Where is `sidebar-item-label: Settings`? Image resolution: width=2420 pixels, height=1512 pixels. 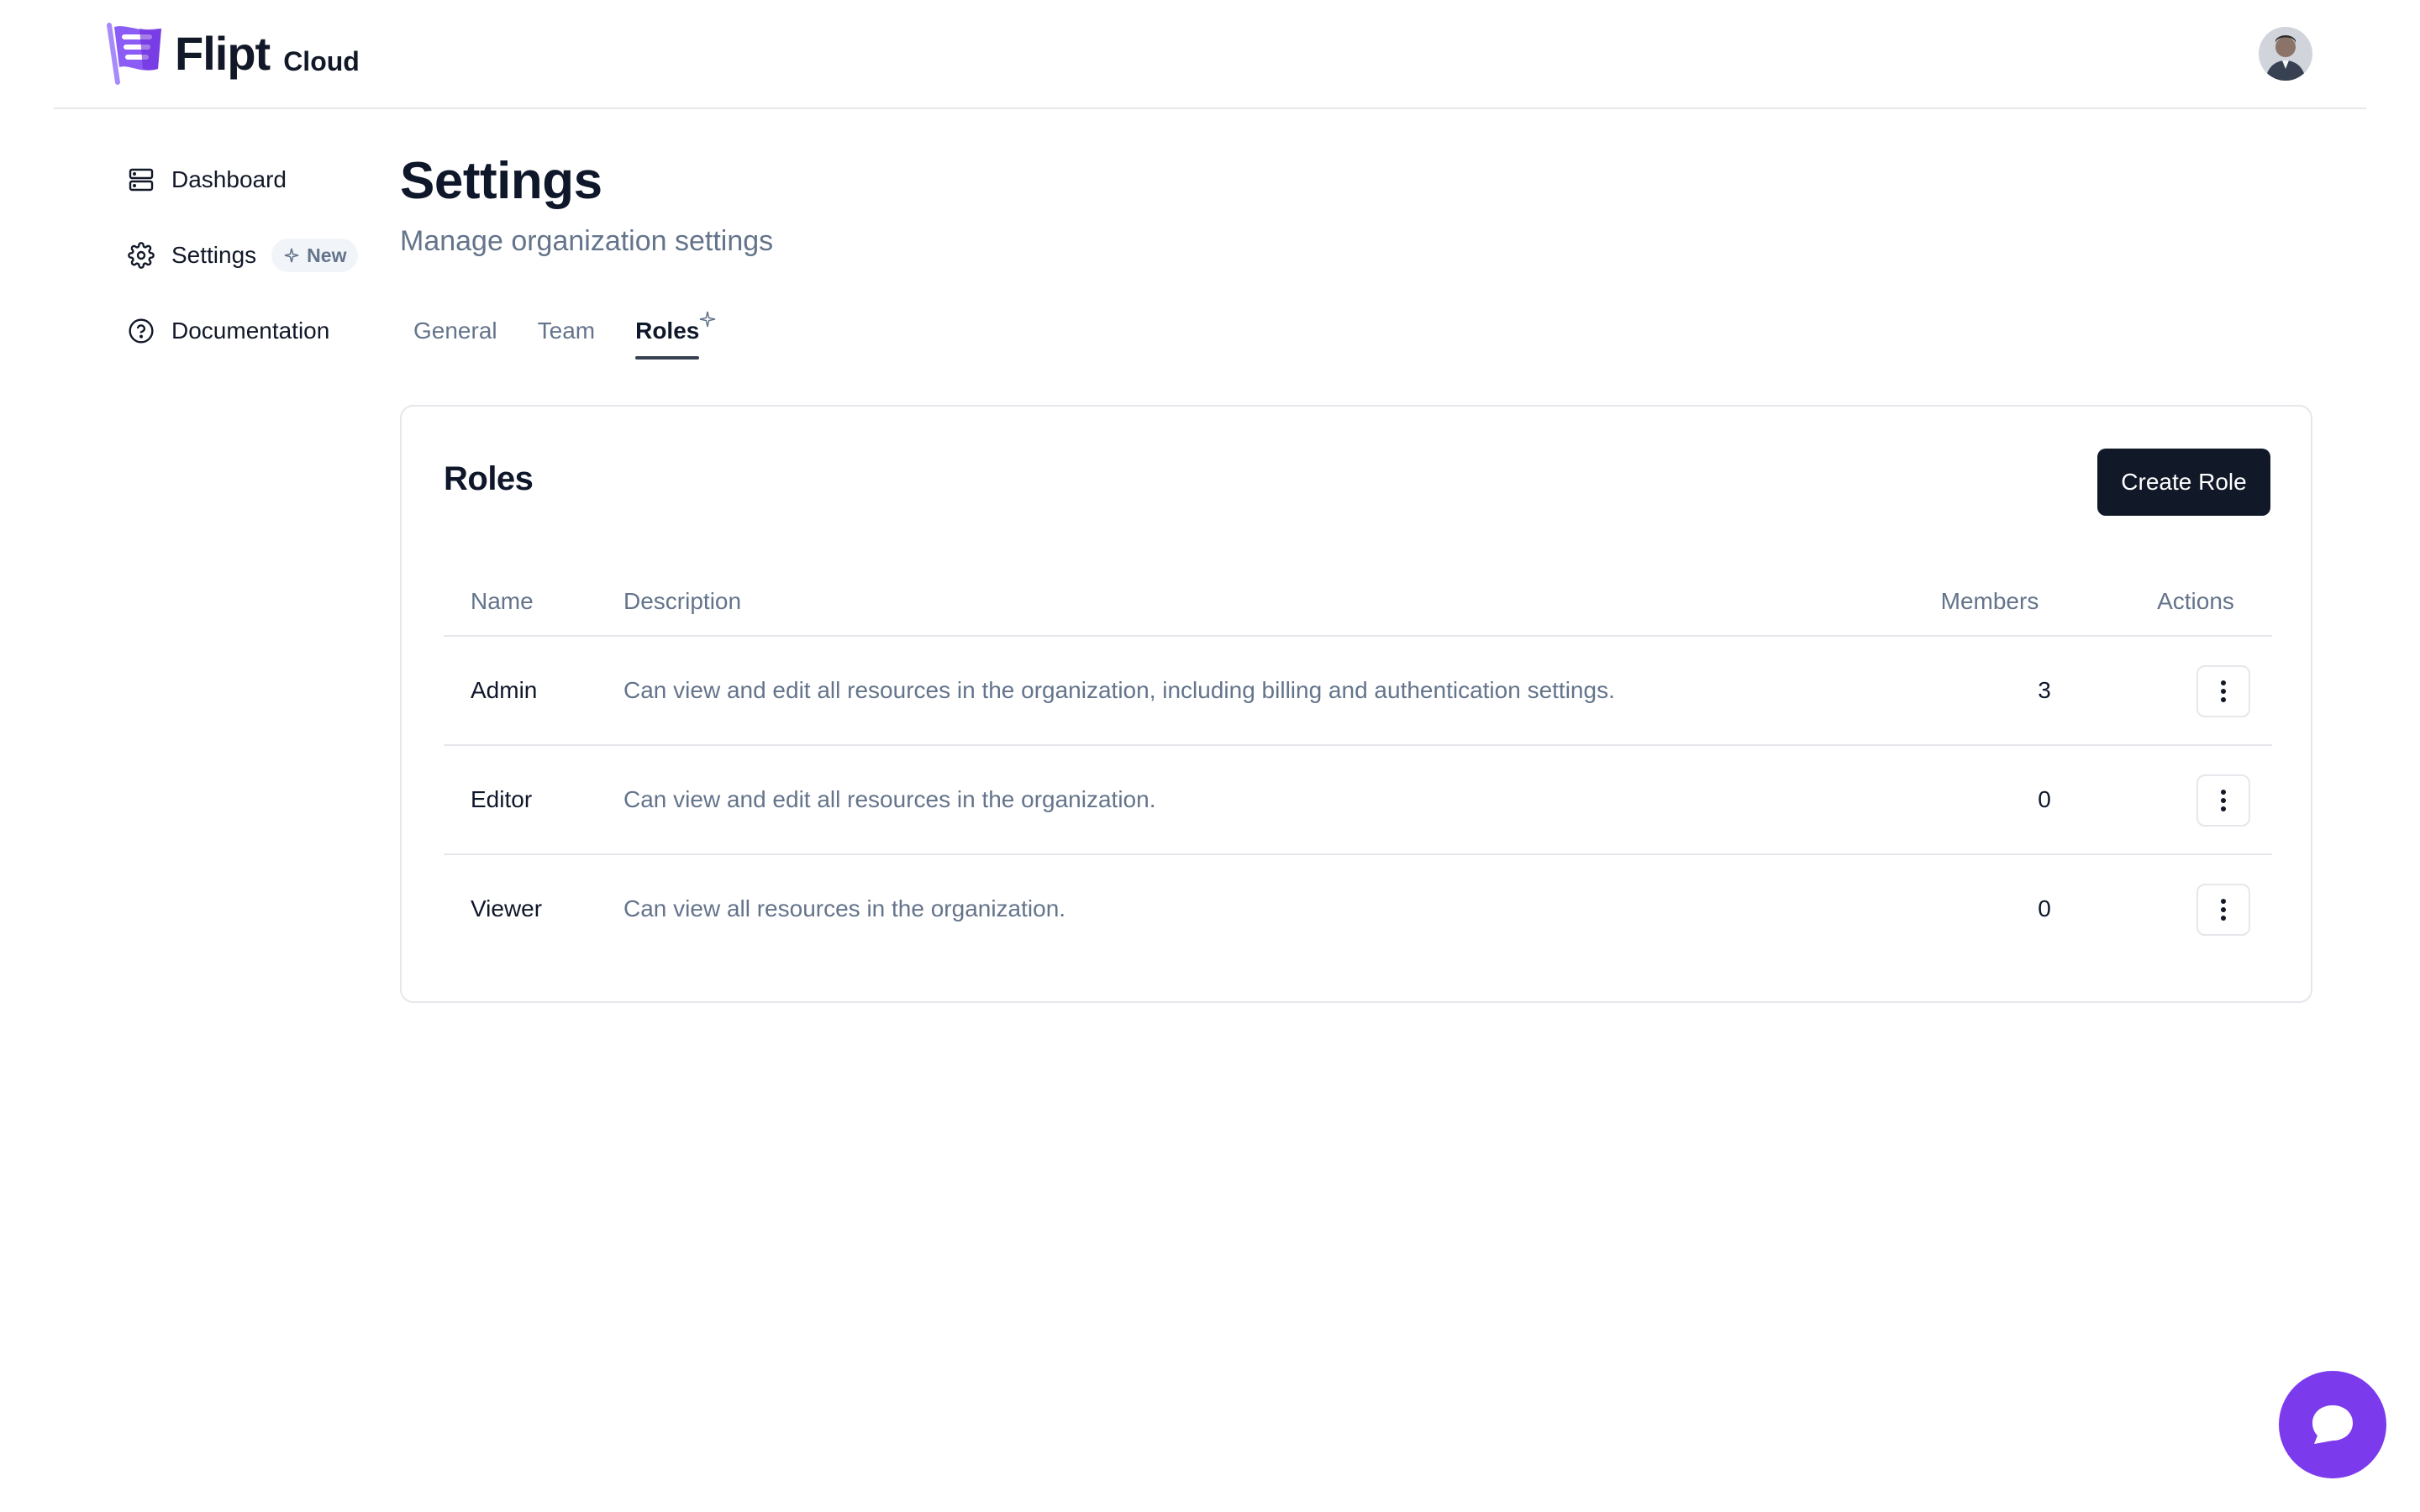
sidebar-item-label: Settings is located at coordinates (214, 255).